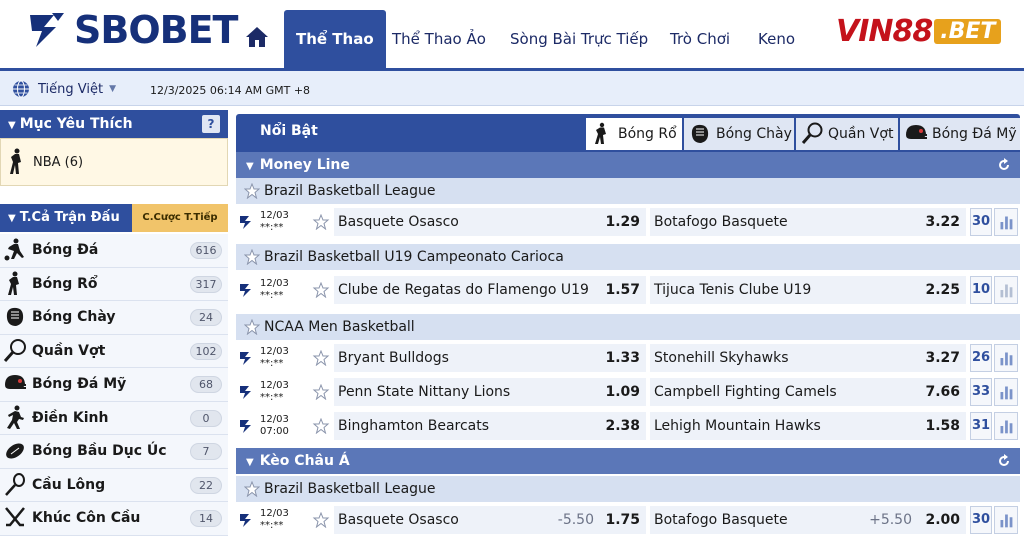  Describe the element at coordinates (808, 290) in the screenshot. I see `away-odds-cell: Tijuca Tenis Clube U19 2.25` at that location.